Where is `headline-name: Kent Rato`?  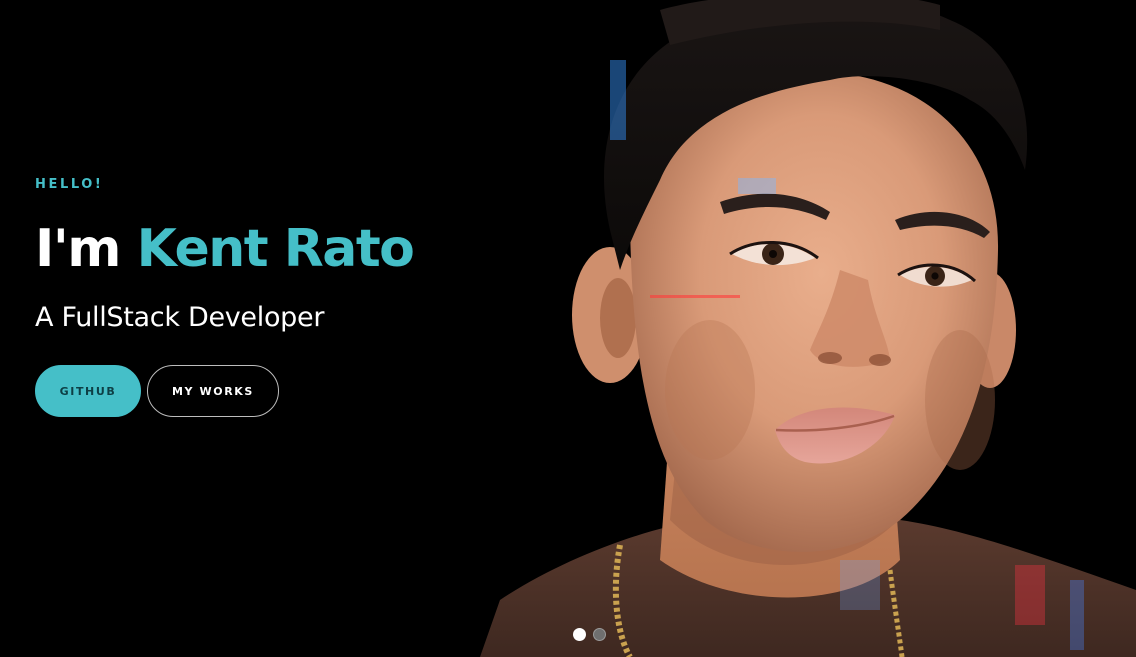
headline-name: Kent Rato is located at coordinates (275, 249).